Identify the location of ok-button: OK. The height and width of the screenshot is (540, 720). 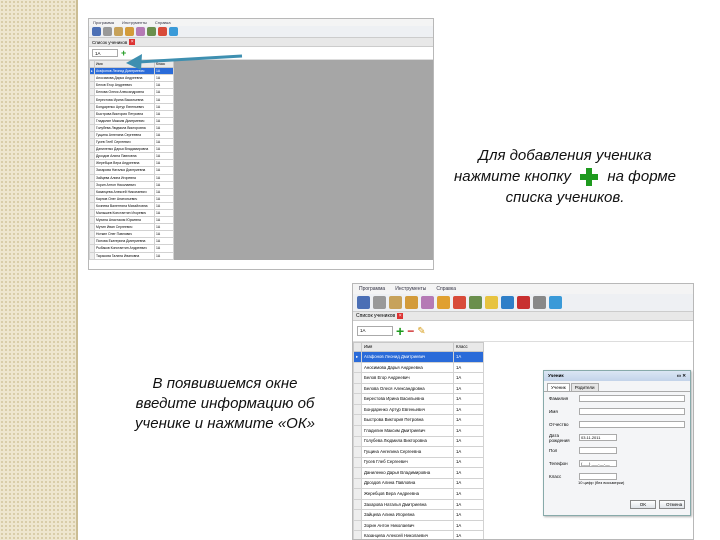
(643, 504).